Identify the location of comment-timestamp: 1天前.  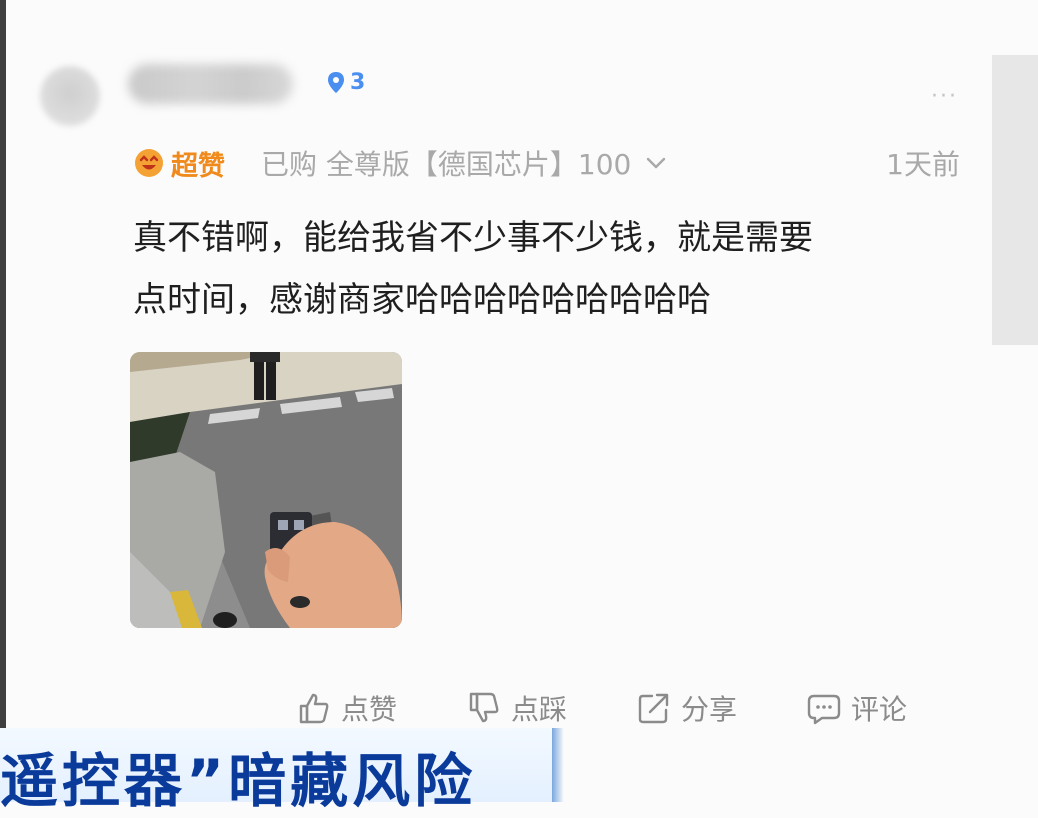
(923, 164).